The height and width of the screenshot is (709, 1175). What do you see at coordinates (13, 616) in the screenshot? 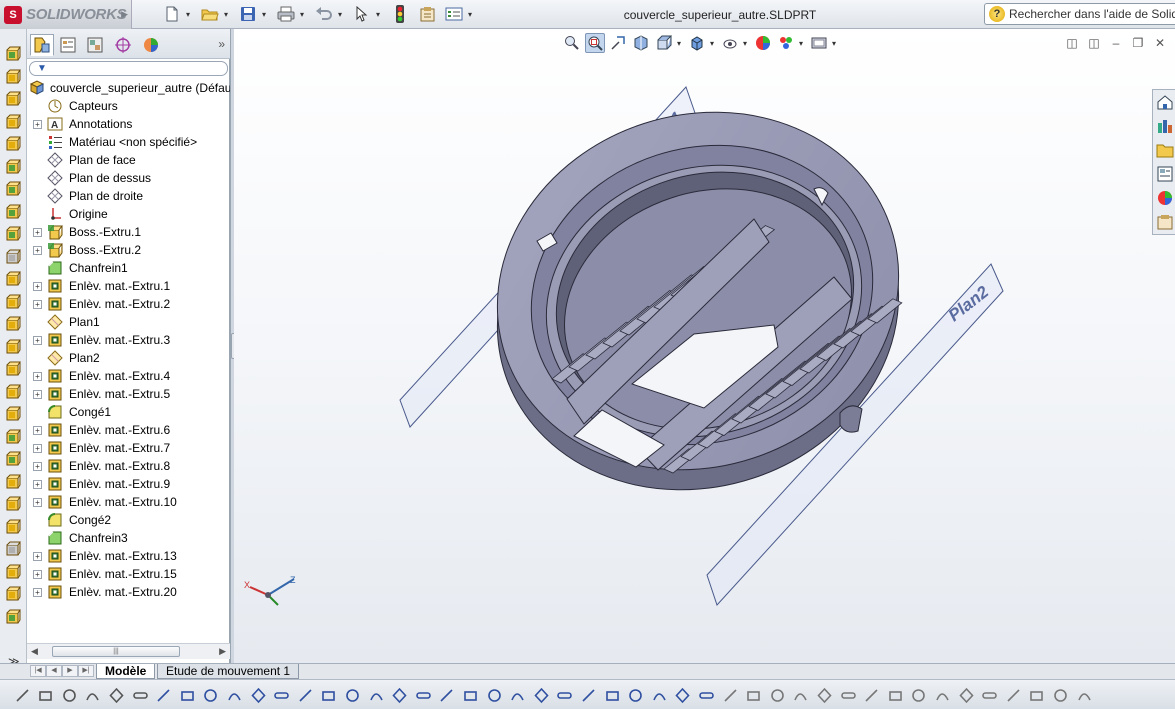
I see `freeform-icon` at bounding box center [13, 616].